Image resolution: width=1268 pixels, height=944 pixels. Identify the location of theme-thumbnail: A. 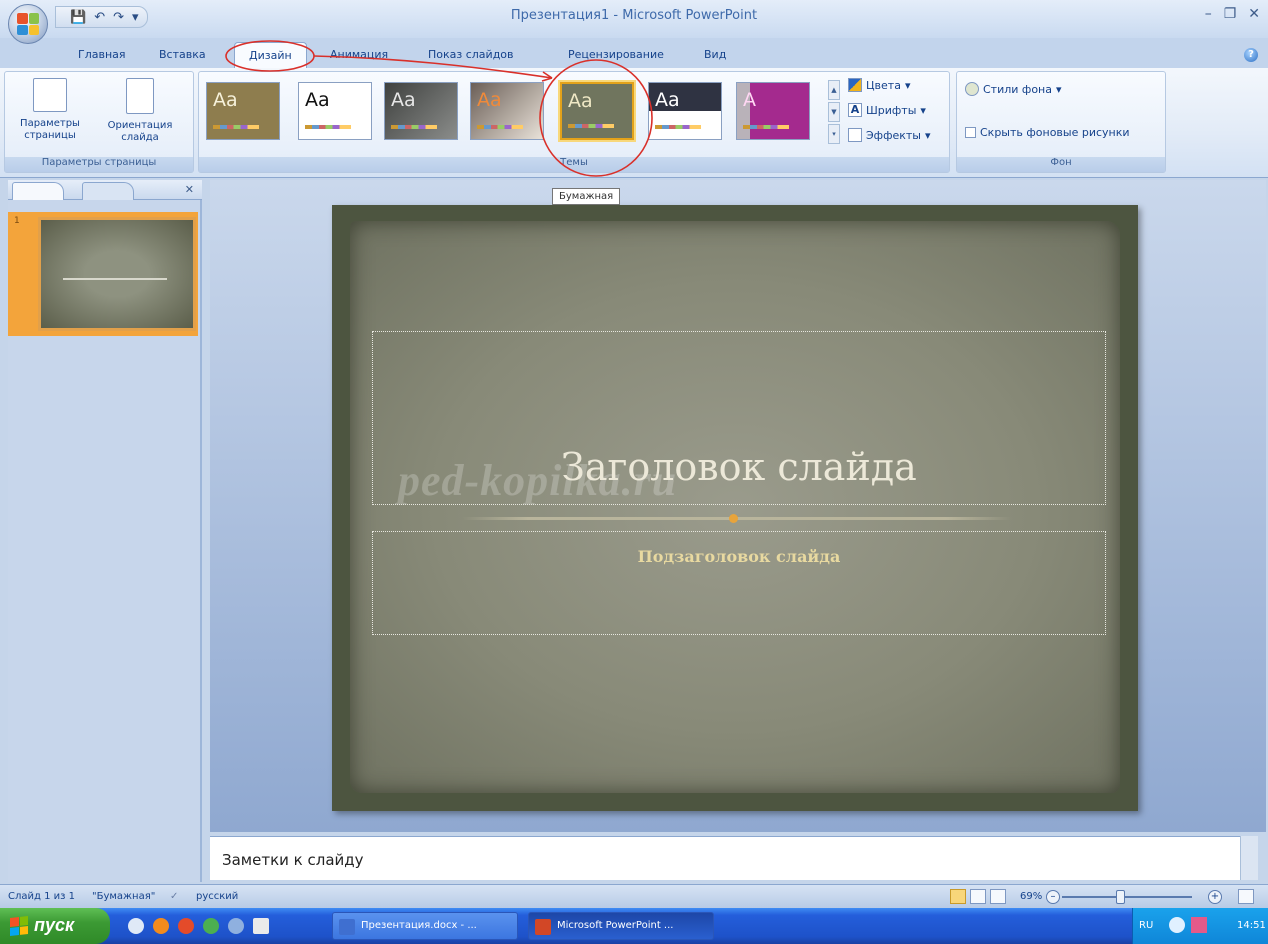
(773, 111).